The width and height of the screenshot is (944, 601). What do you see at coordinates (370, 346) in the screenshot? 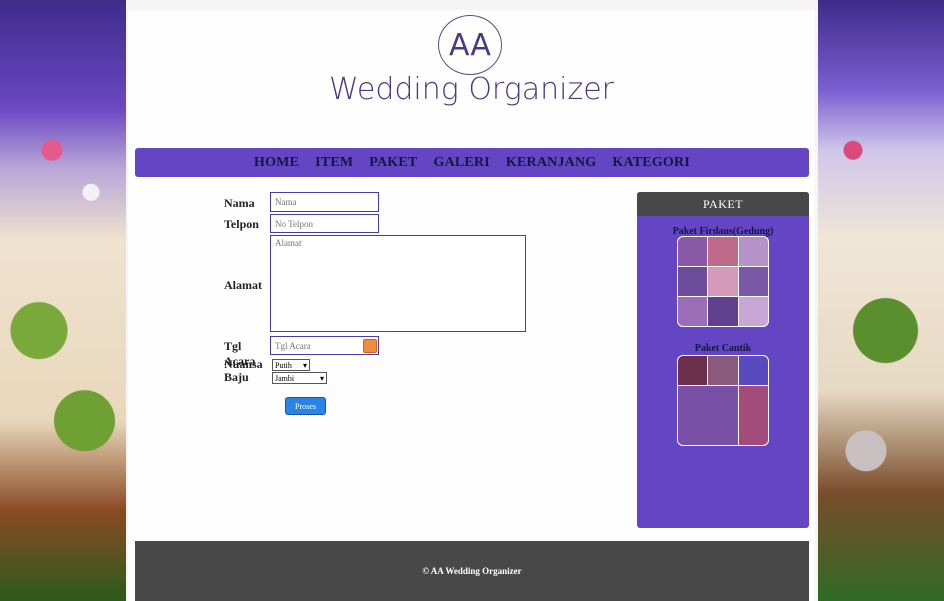
I see `calendar-icon` at bounding box center [370, 346].